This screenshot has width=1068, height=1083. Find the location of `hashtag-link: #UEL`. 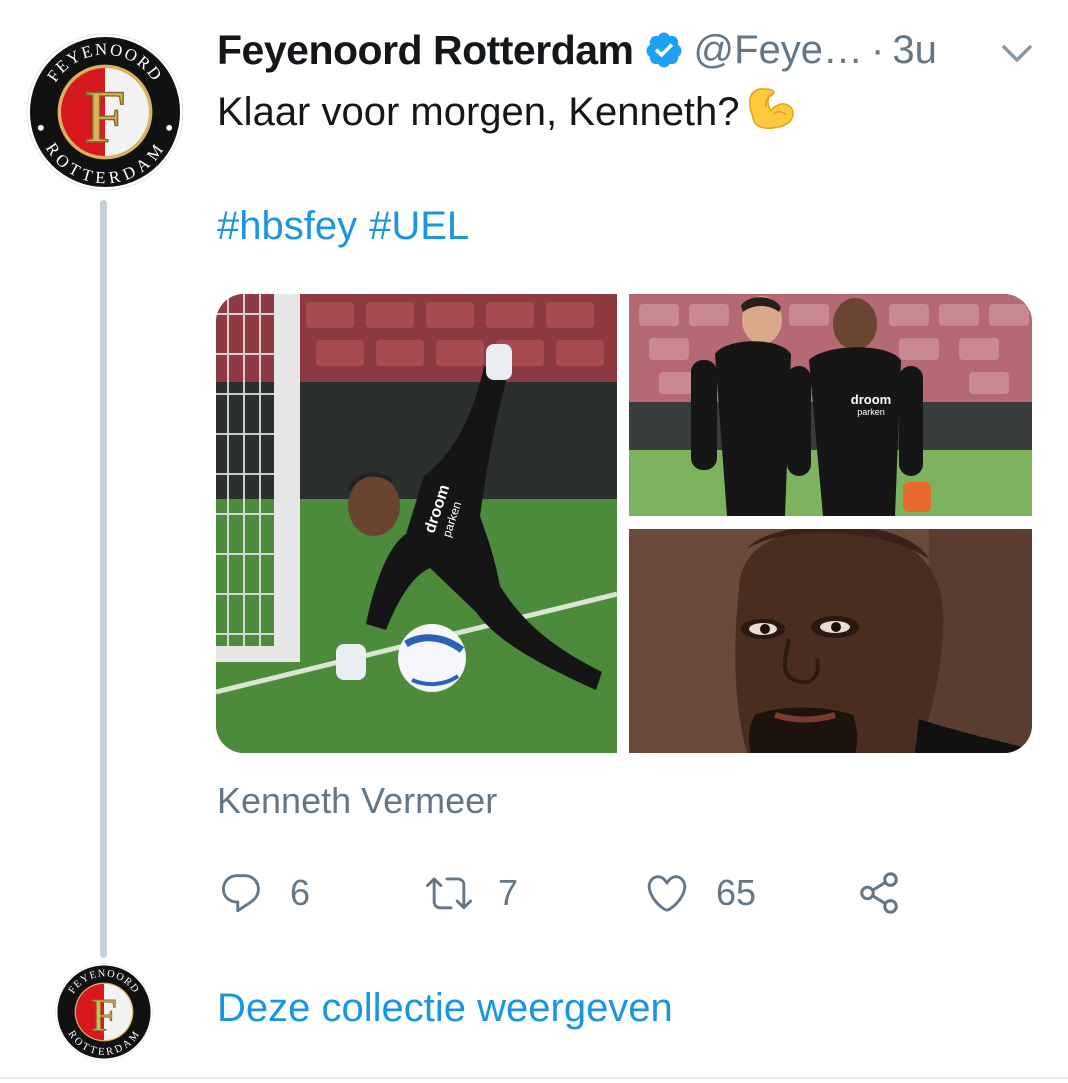

hashtag-link: #UEL is located at coordinates (419, 226).